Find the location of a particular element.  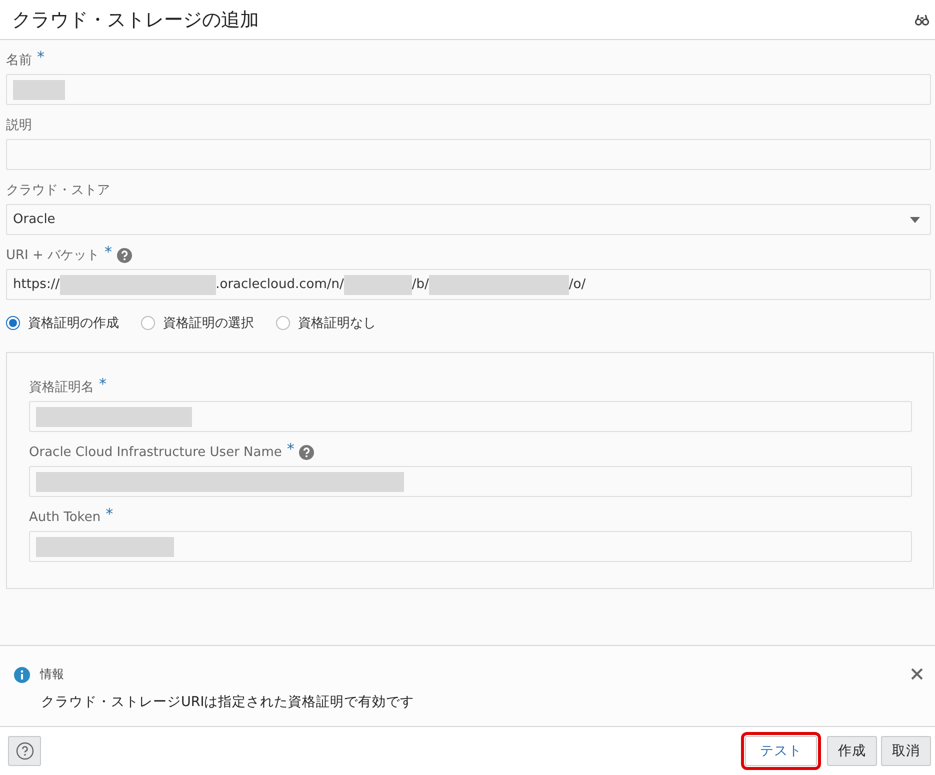

message-text: クラウド・ストレージURIは指定された資格証明で有効です is located at coordinates (228, 702).